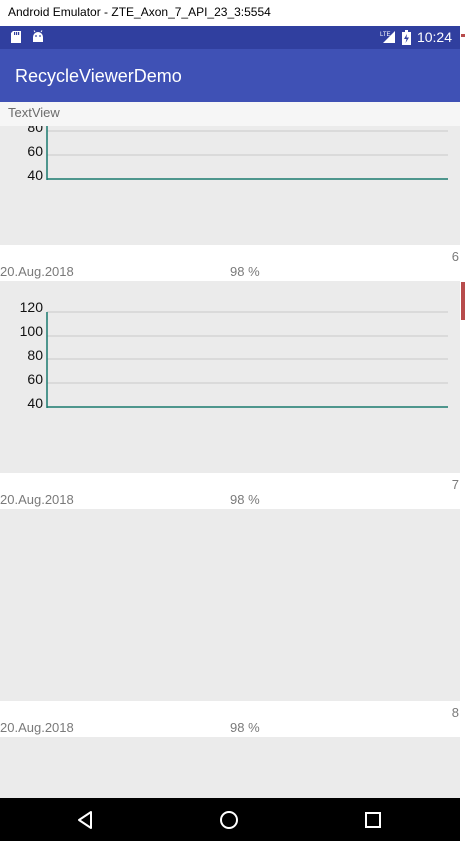 This screenshot has height=841, width=465. What do you see at coordinates (406, 37) in the screenshot?
I see `battery-charging-icon` at bounding box center [406, 37].